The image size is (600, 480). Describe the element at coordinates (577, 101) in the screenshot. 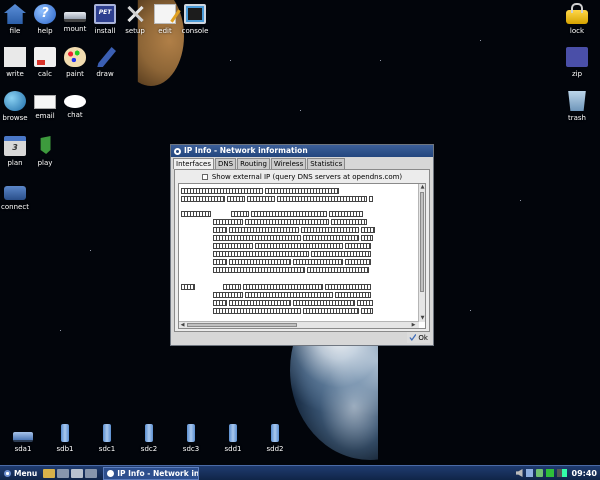

I see `trash-icon` at that location.